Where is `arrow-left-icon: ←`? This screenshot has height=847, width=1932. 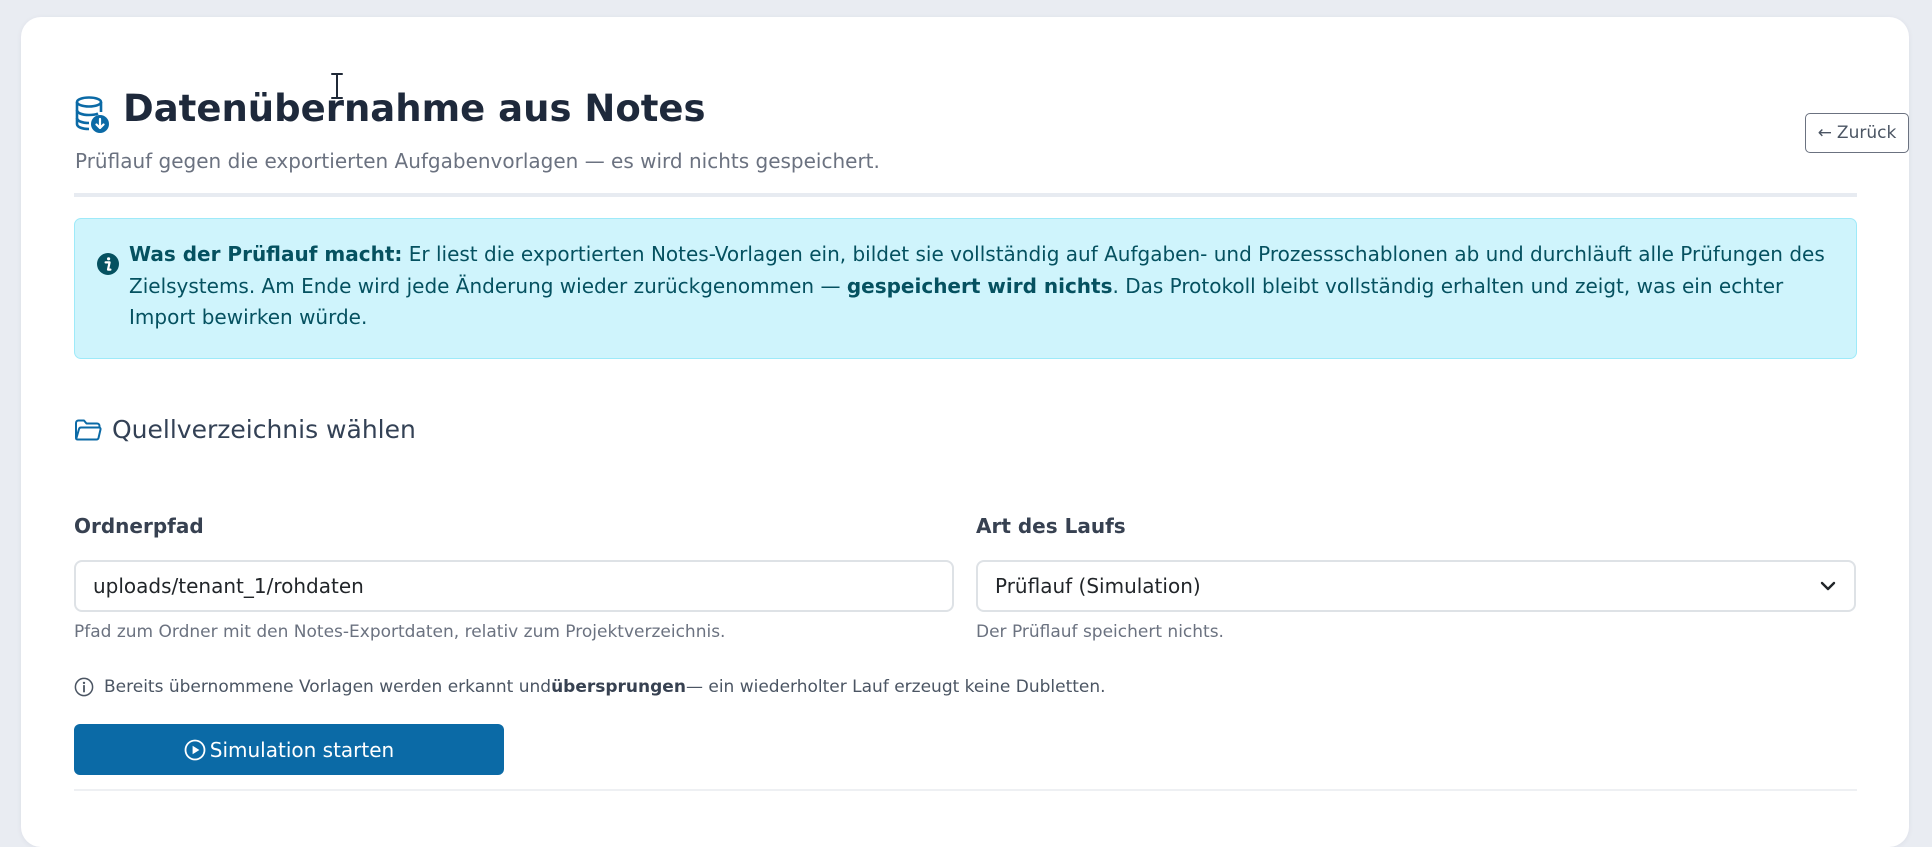 arrow-left-icon: ← is located at coordinates (1824, 133).